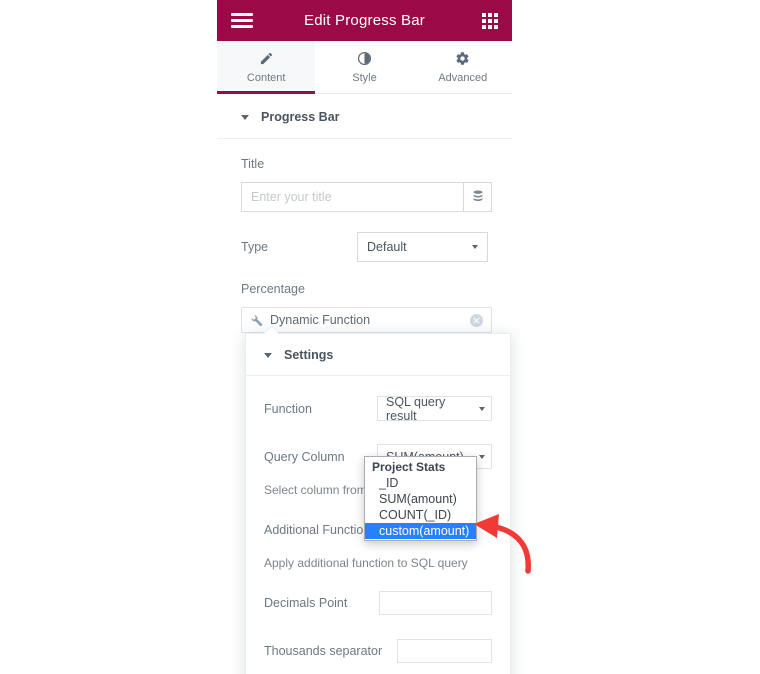 This screenshot has height=674, width=760. Describe the element at coordinates (266, 77) in the screenshot. I see `tab-content-label: Content` at that location.